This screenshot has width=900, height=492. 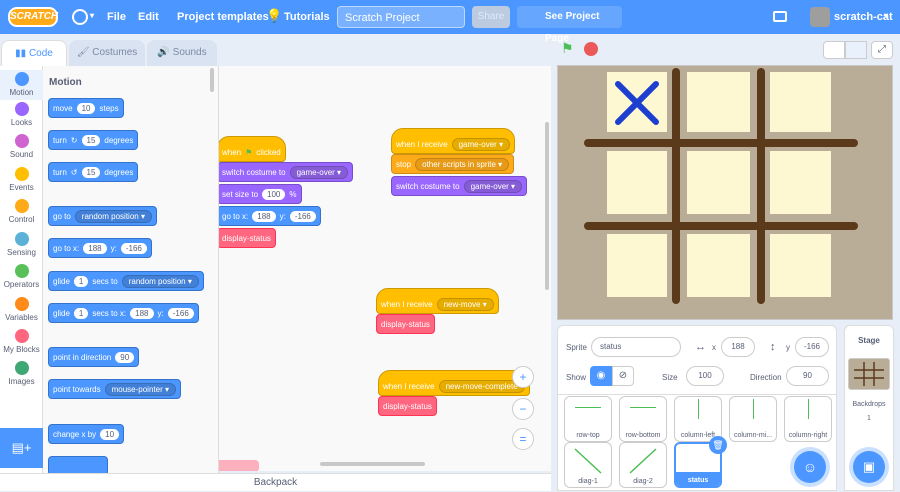 I want to click on stop-sign-icon, so click(x=591, y=49).